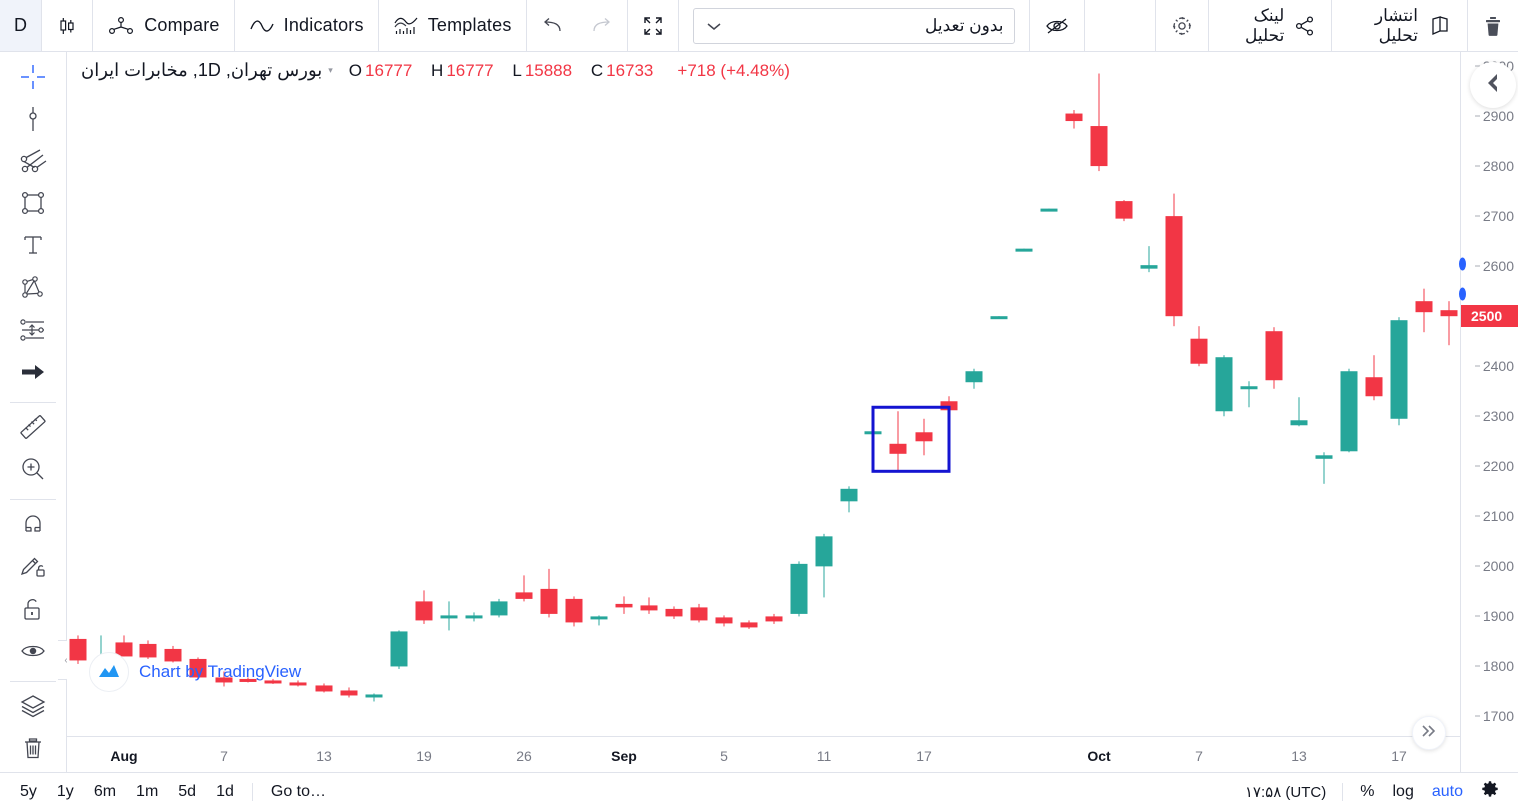 This screenshot has height=811, width=1518. I want to click on ohlc-h-value: 16777, so click(470, 70).